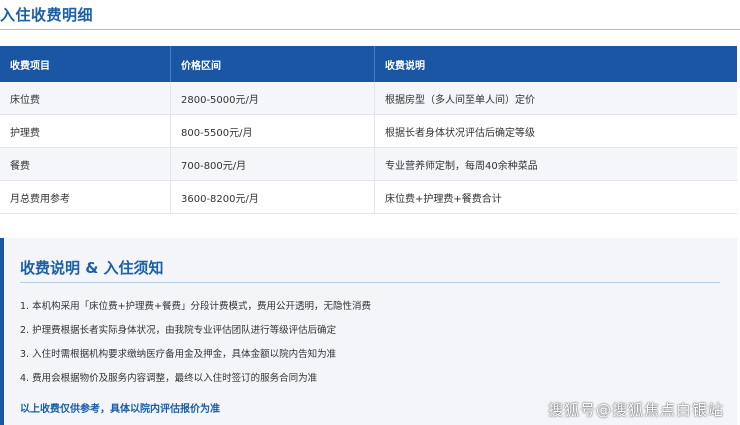  What do you see at coordinates (555, 98) in the screenshot?
I see `cell-description: 根据房型（多人间至单人间）定价` at bounding box center [555, 98].